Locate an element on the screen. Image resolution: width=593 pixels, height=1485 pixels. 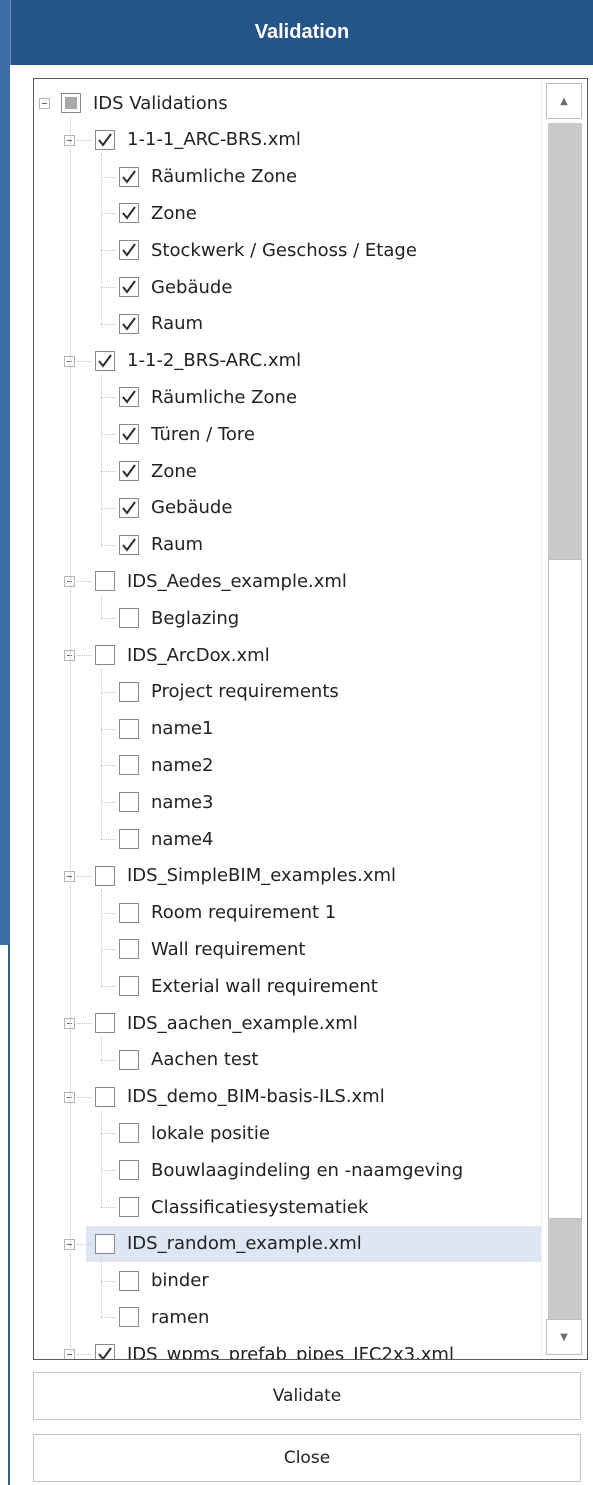
tree-node-item: lokale positie is located at coordinates (194, 1133).